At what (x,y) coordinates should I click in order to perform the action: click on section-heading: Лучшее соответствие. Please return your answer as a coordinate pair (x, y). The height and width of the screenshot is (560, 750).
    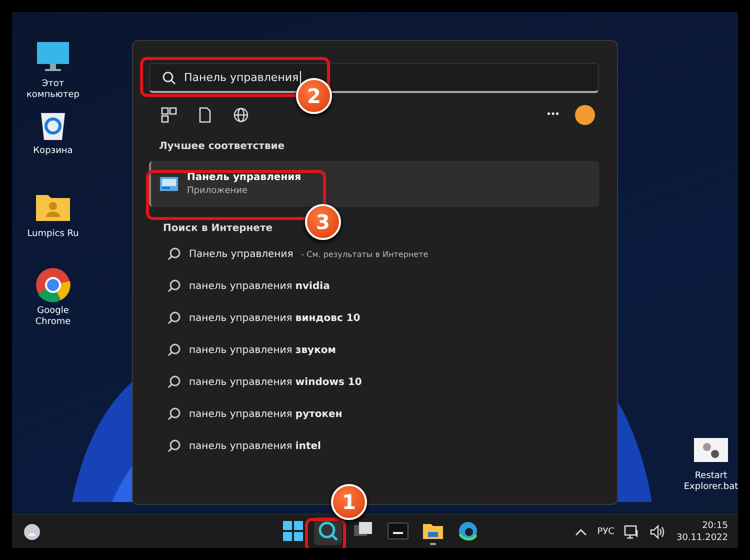
    Looking at the image, I should click on (222, 146).